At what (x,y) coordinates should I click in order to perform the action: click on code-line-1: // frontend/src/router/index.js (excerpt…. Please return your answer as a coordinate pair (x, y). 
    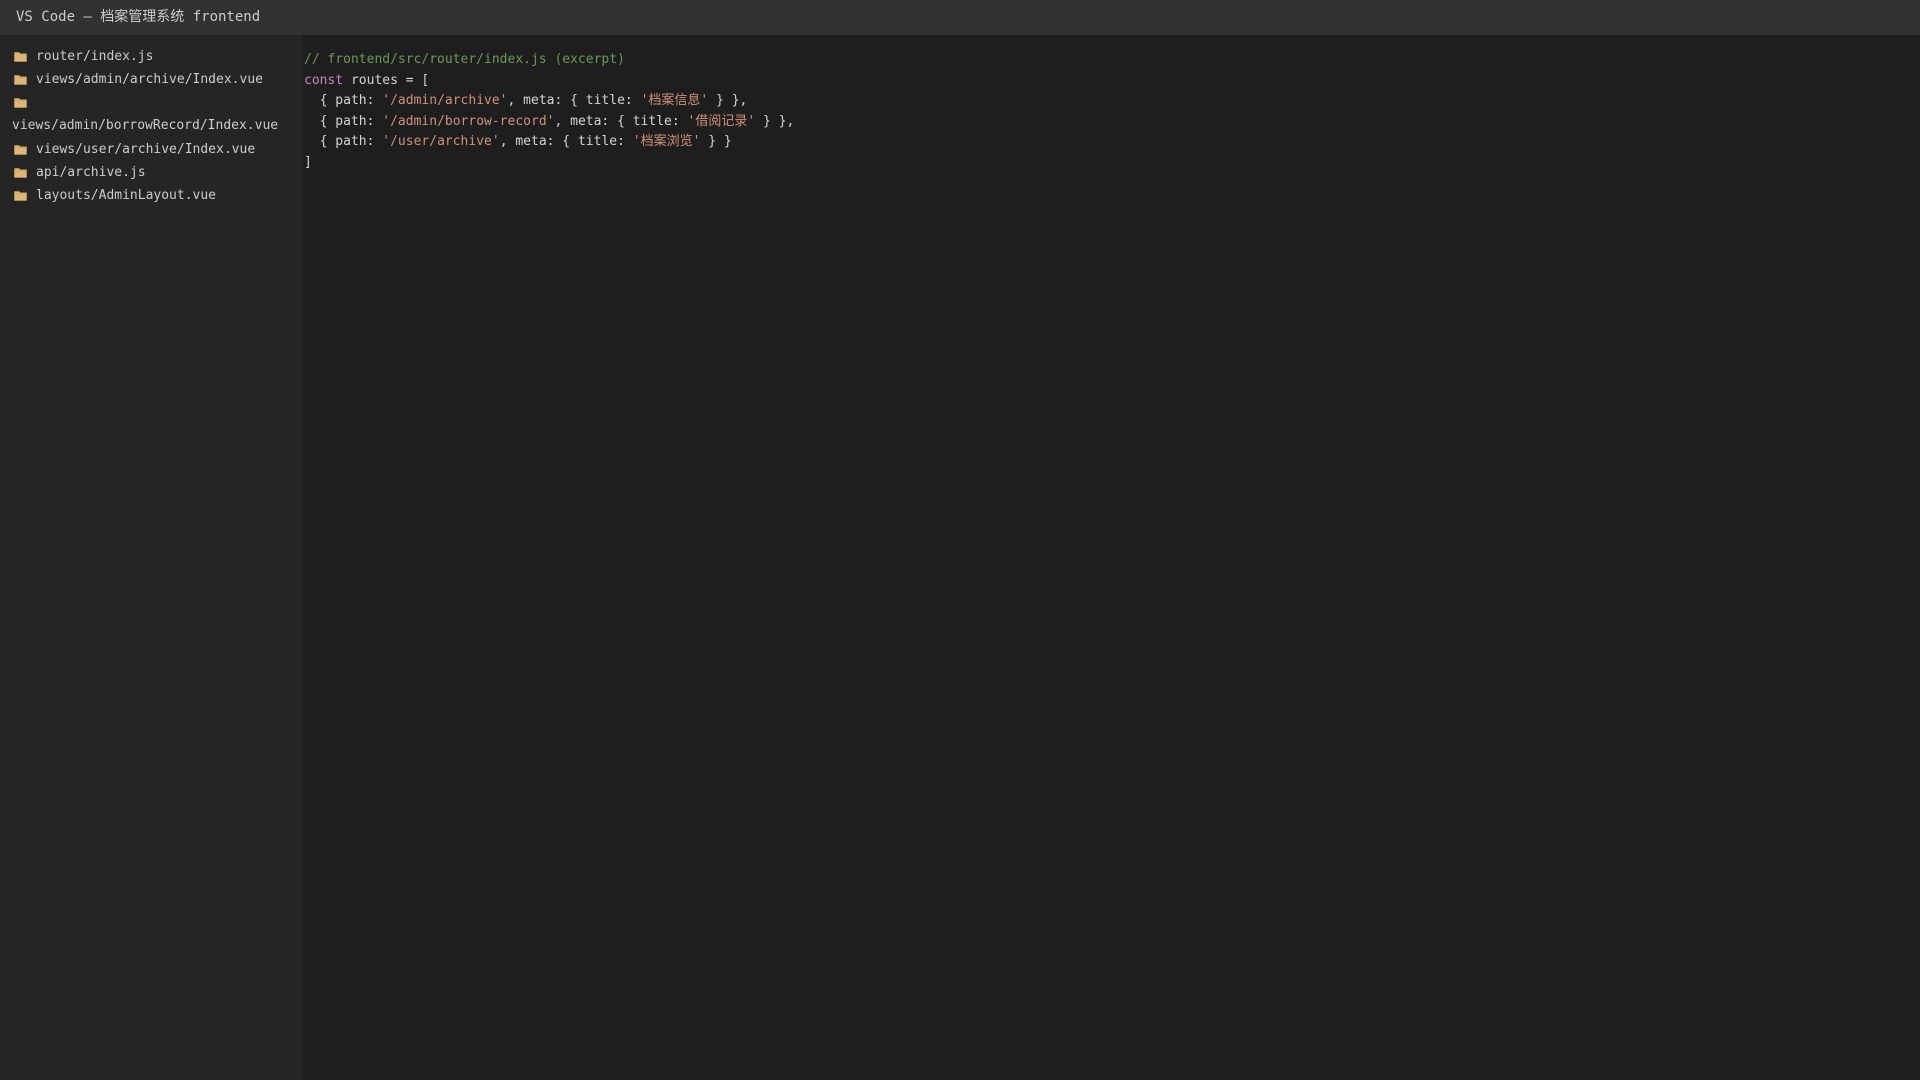
    Looking at the image, I should click on (1112, 60).